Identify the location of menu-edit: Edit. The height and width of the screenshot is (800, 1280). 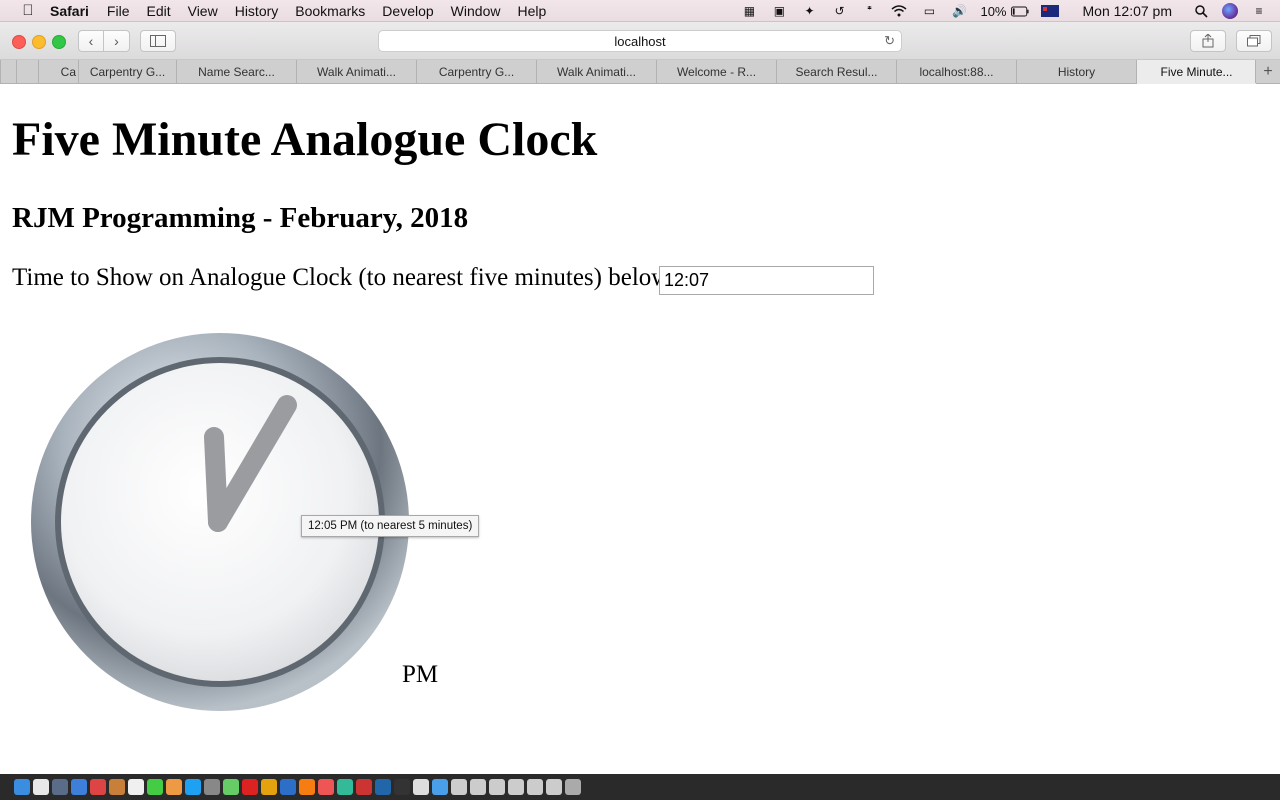
(158, 11).